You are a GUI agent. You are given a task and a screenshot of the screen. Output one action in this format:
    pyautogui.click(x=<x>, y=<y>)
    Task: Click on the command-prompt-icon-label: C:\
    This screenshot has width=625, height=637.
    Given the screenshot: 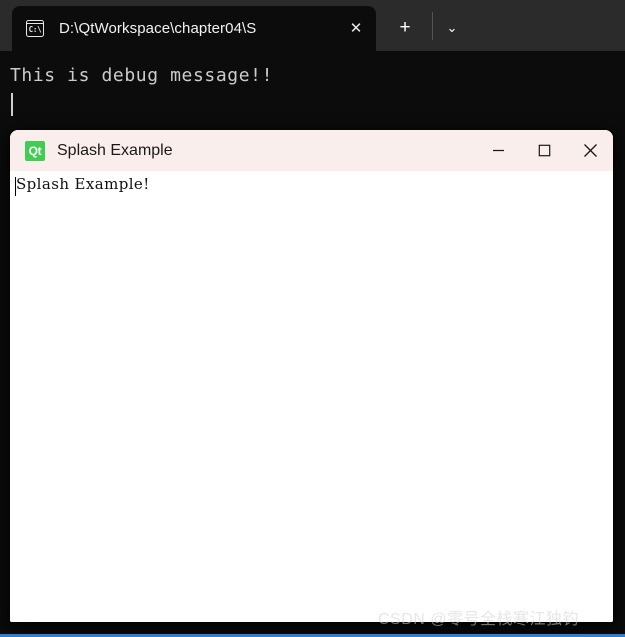 What is the action you would take?
    pyautogui.click(x=35, y=29)
    